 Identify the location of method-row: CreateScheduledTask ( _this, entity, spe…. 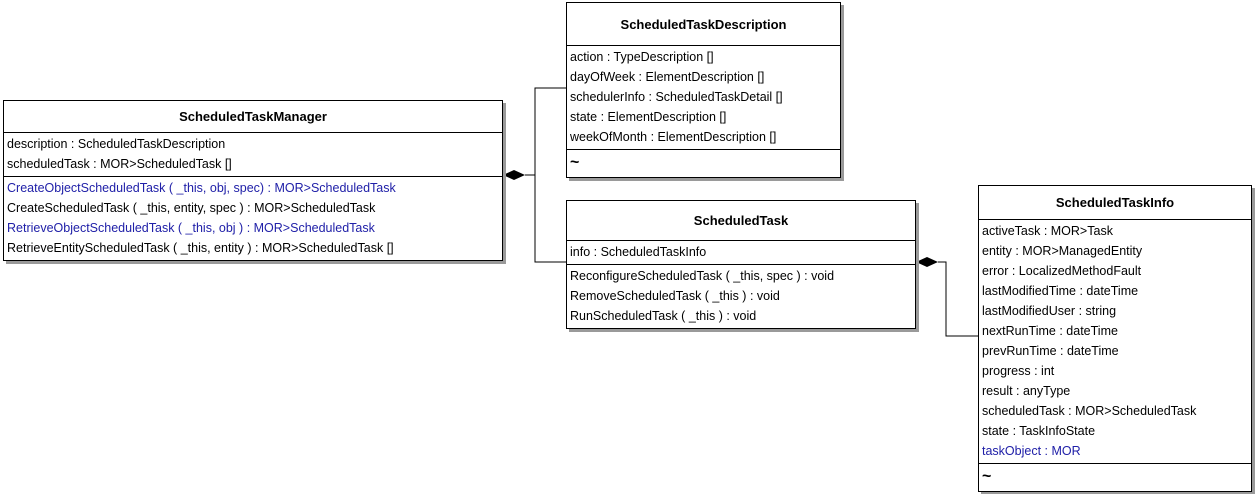
(191, 208).